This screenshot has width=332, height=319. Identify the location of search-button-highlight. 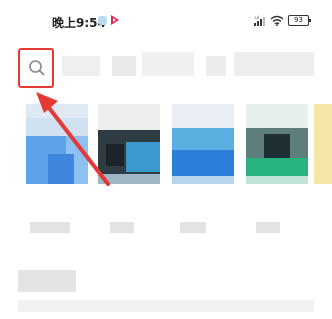
(36, 68).